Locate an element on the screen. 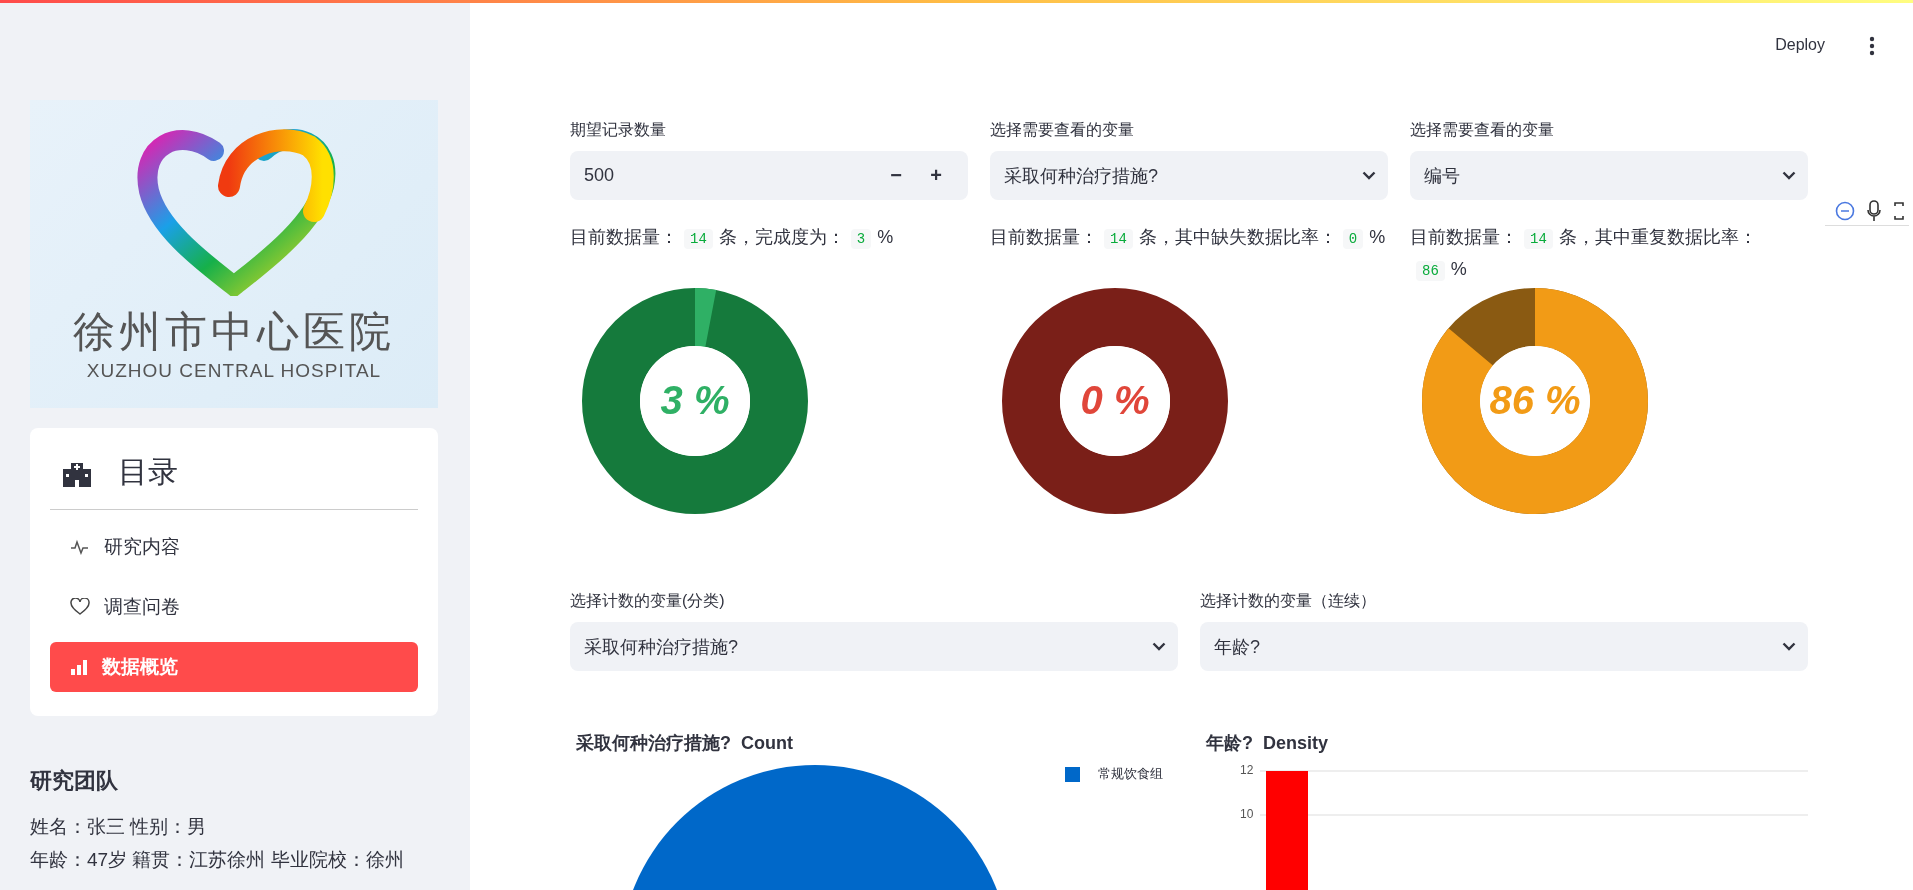  logo-name: 徐州市中心医院 is located at coordinates (234, 332).